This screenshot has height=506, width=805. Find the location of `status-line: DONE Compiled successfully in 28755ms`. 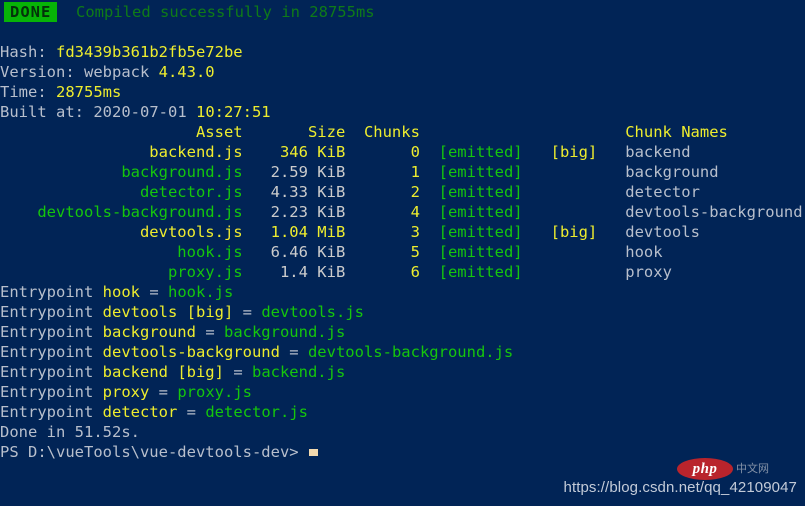

status-line: DONE Compiled successfully in 28755ms is located at coordinates (402, 12).